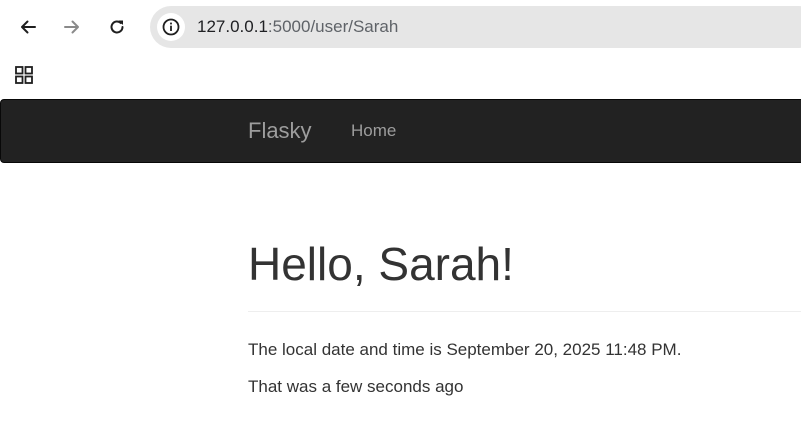  I want to click on address-bar: 127.0.0.1:5000/user/Sarah, so click(475, 27).